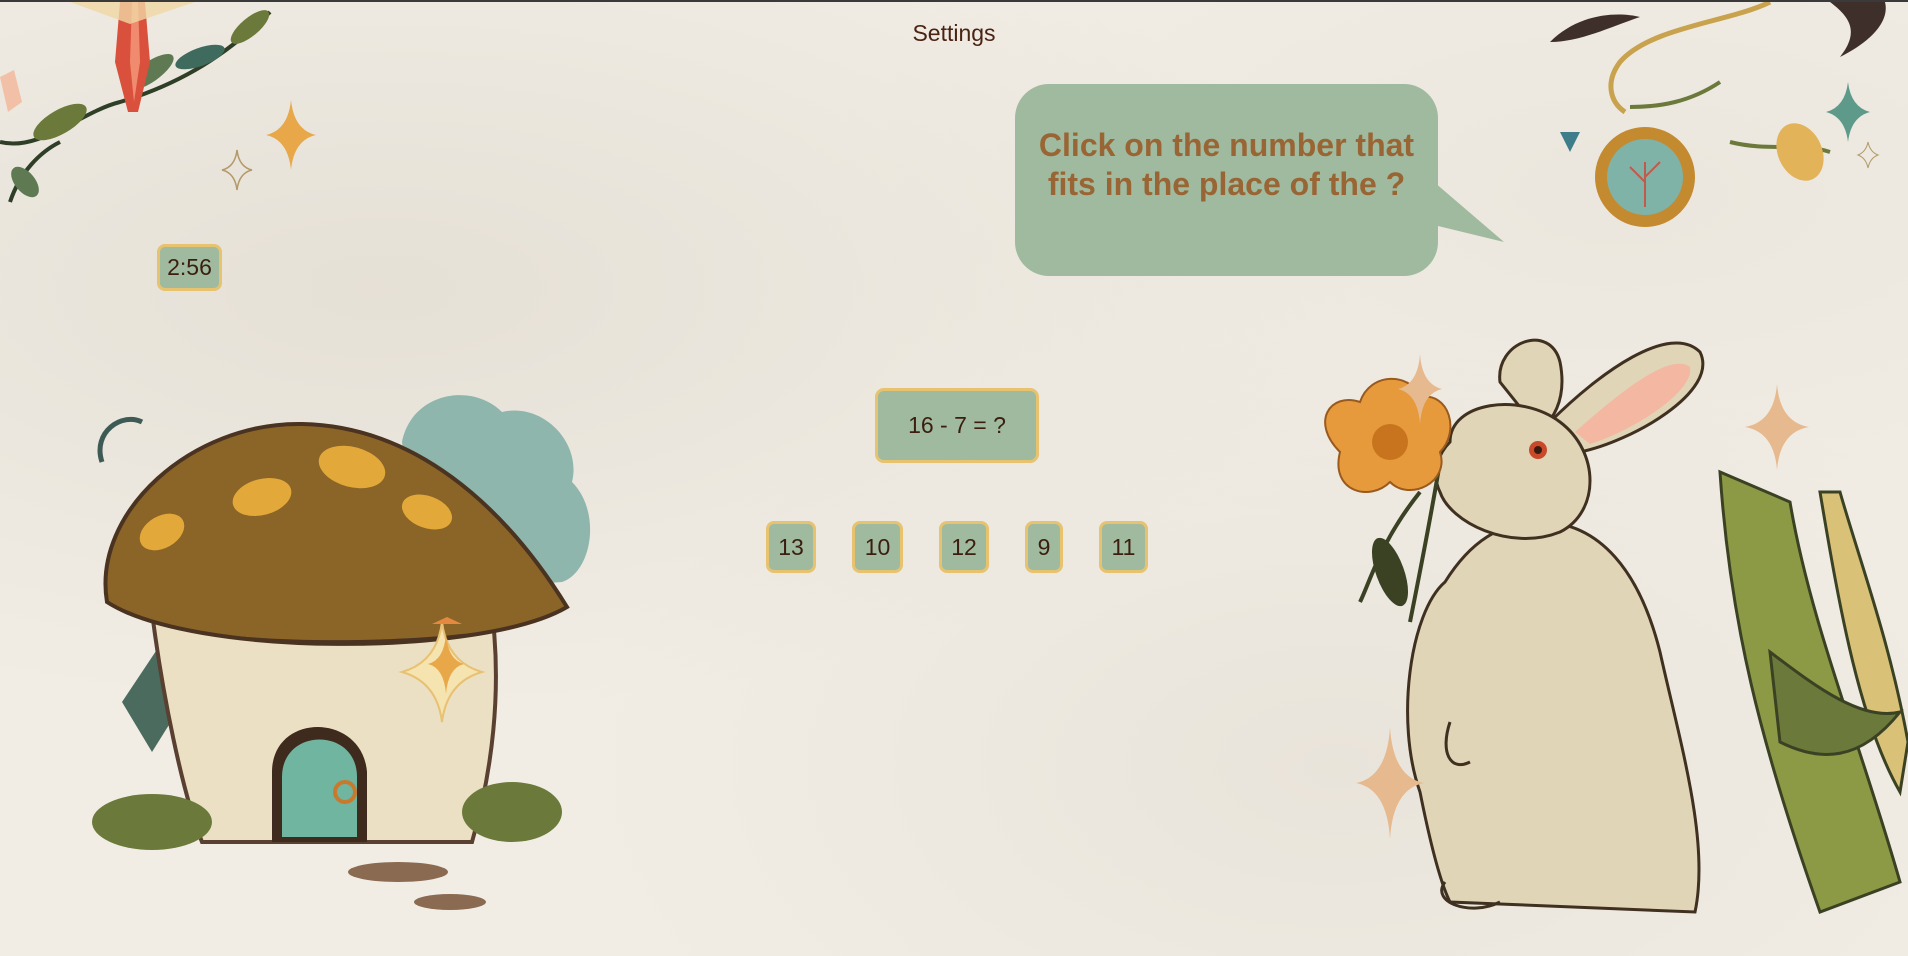 The height and width of the screenshot is (956, 1908). Describe the element at coordinates (341, 652) in the screenshot. I see `mushroom-house-icon` at that location.